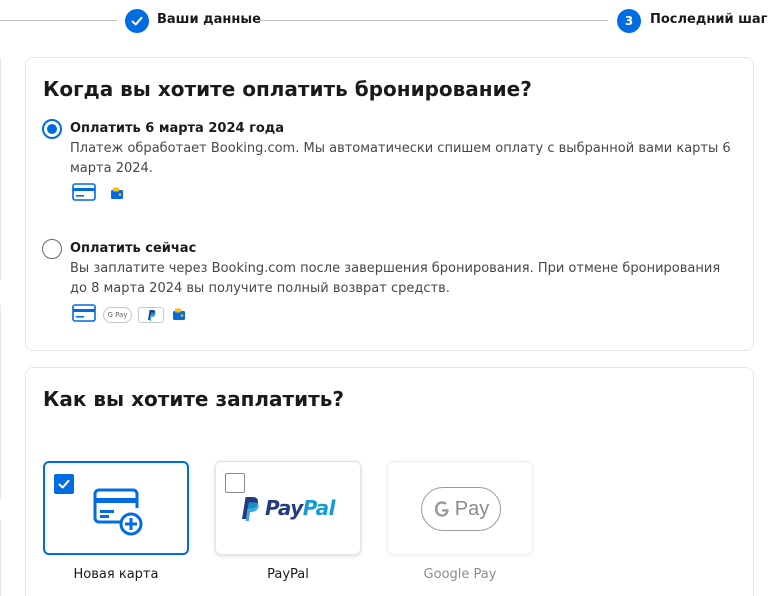 This screenshot has height=596, width=776. Describe the element at coordinates (151, 315) in the screenshot. I see `paypal-icon` at that location.